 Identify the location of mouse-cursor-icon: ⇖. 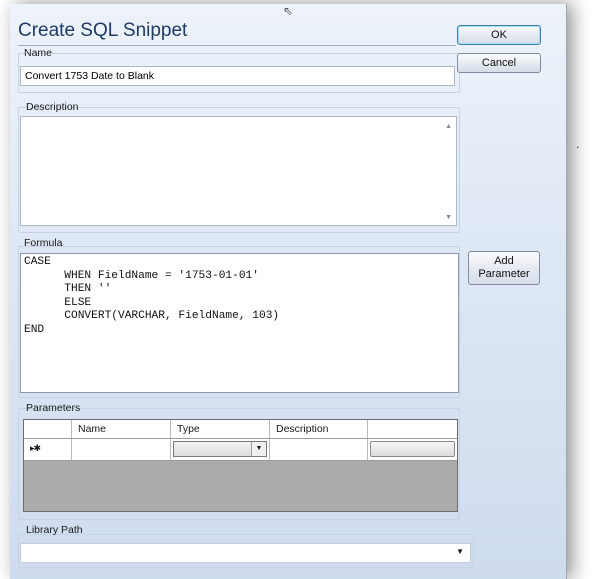
(288, 11).